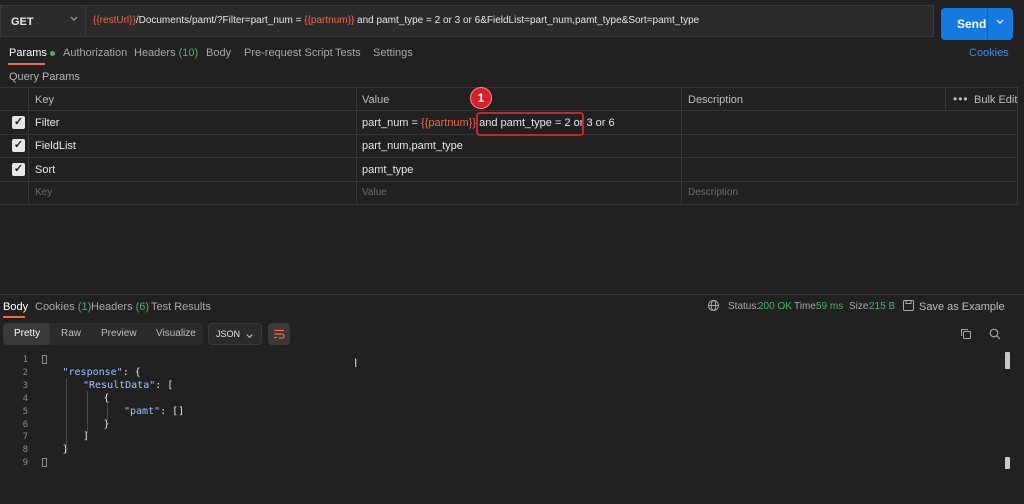 The image size is (1024, 504). What do you see at coordinates (63, 307) in the screenshot?
I see `response-tab-cookies: Cookies (1)` at bounding box center [63, 307].